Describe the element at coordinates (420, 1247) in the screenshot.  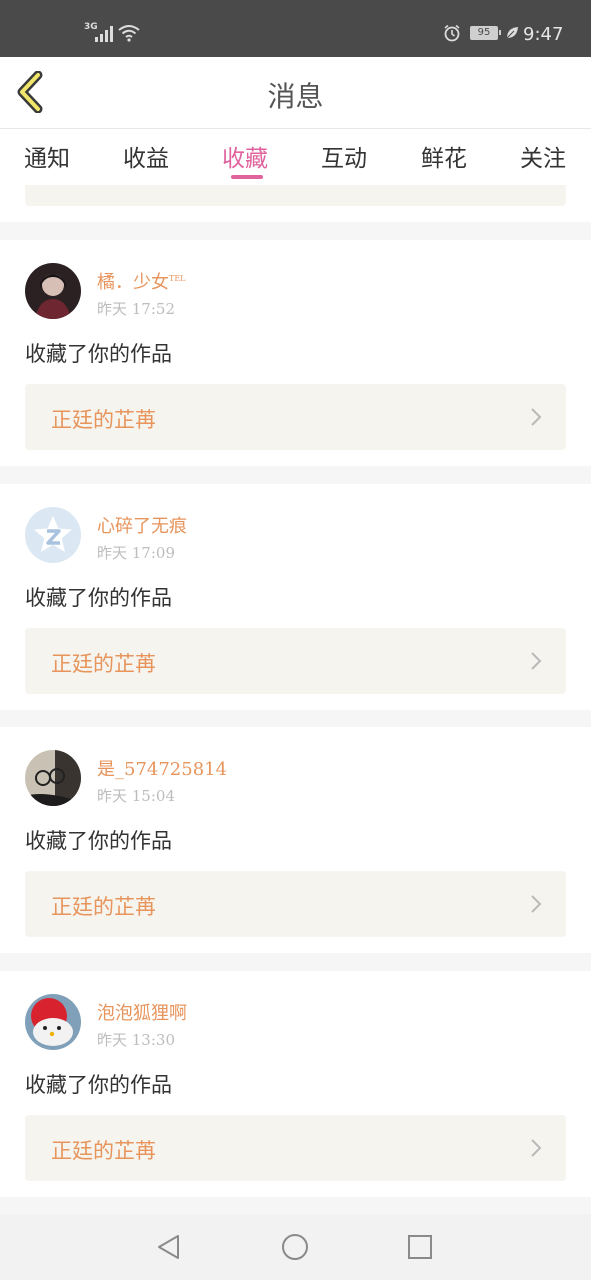
I see `square-recents-icon` at that location.